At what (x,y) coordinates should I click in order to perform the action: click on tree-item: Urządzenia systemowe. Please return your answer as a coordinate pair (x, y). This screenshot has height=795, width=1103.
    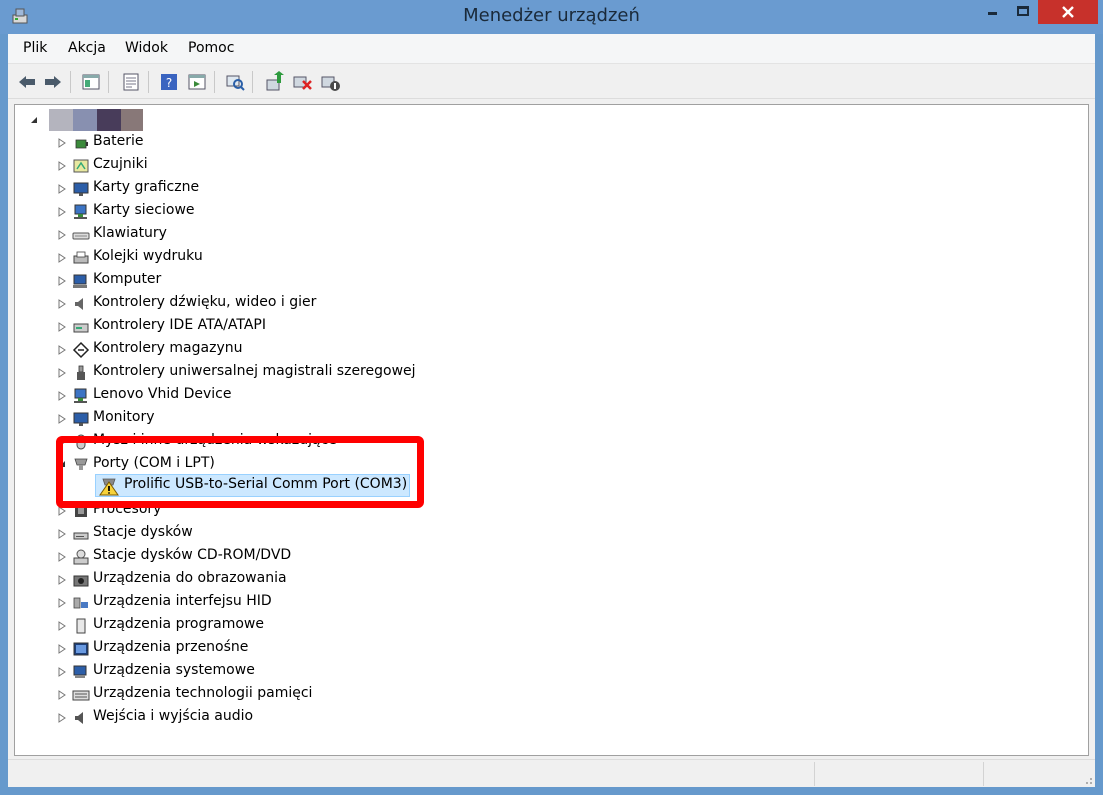
    Looking at the image, I should click on (315, 672).